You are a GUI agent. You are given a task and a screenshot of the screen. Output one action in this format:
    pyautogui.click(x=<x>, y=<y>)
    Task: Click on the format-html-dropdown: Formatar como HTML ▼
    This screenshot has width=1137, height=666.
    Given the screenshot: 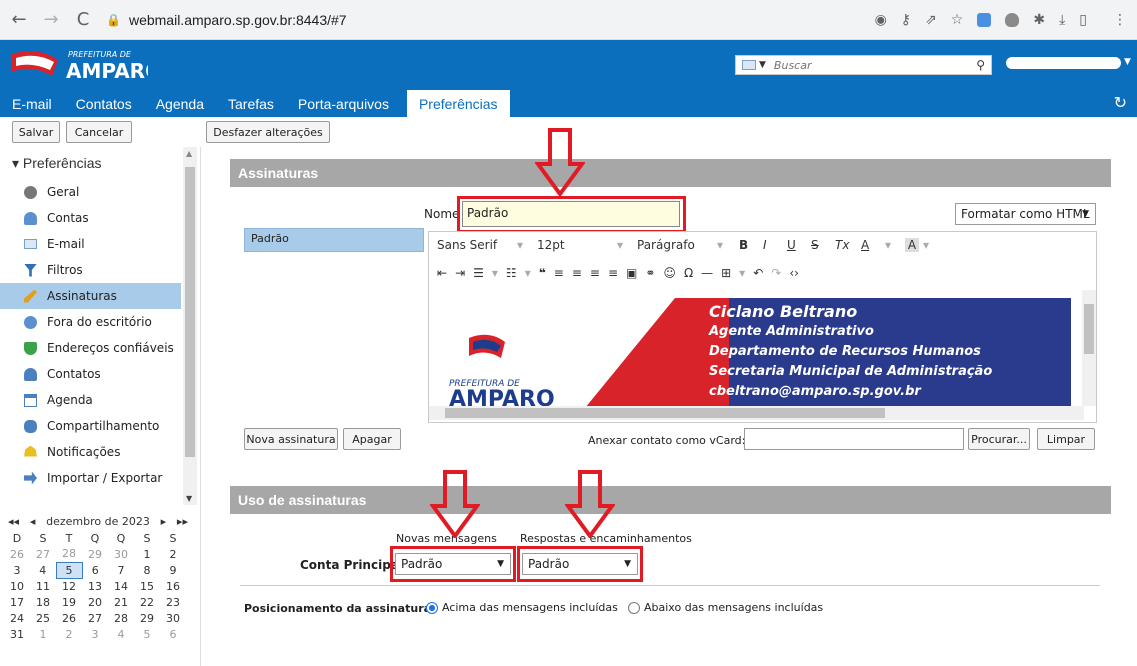 What is the action you would take?
    pyautogui.click(x=1025, y=214)
    